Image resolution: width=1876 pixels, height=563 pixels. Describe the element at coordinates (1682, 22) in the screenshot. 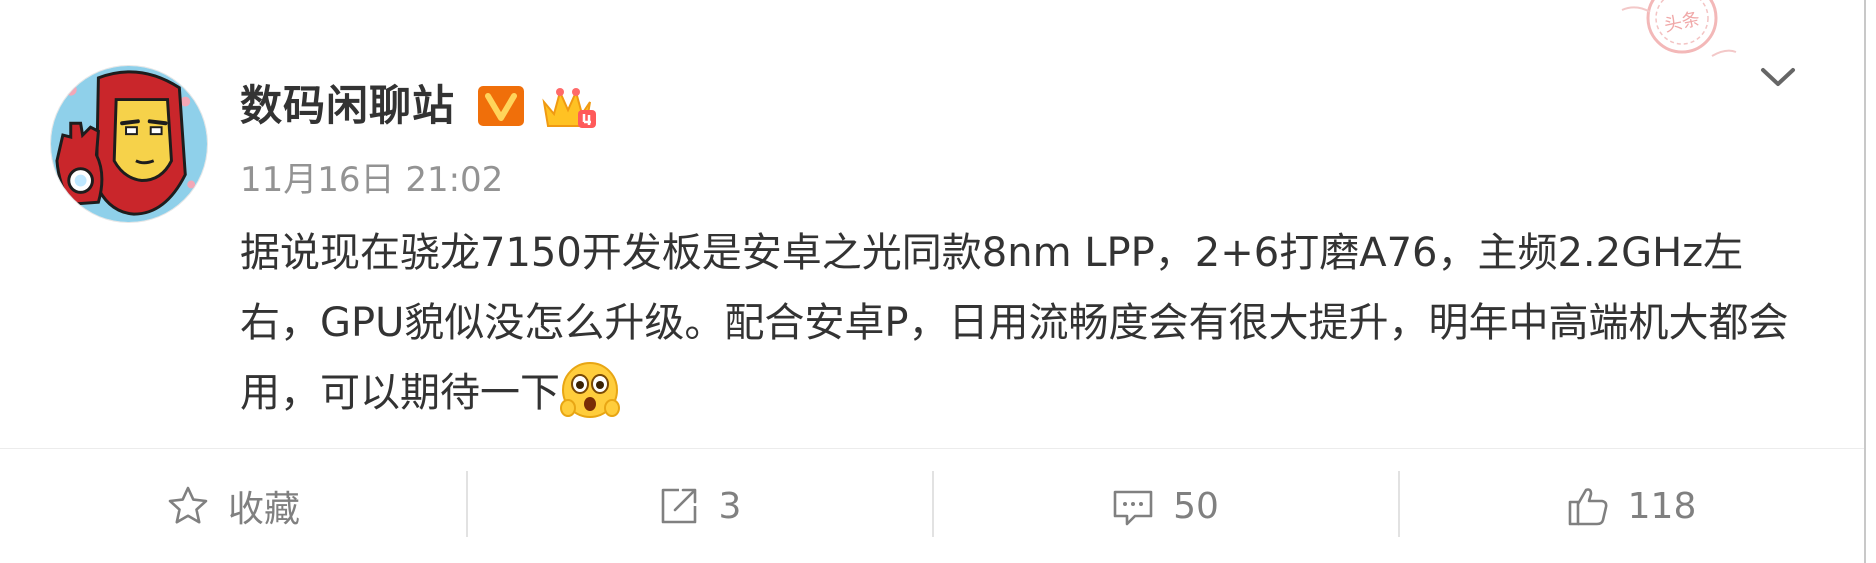

I see `stamp-text: 头条` at that location.